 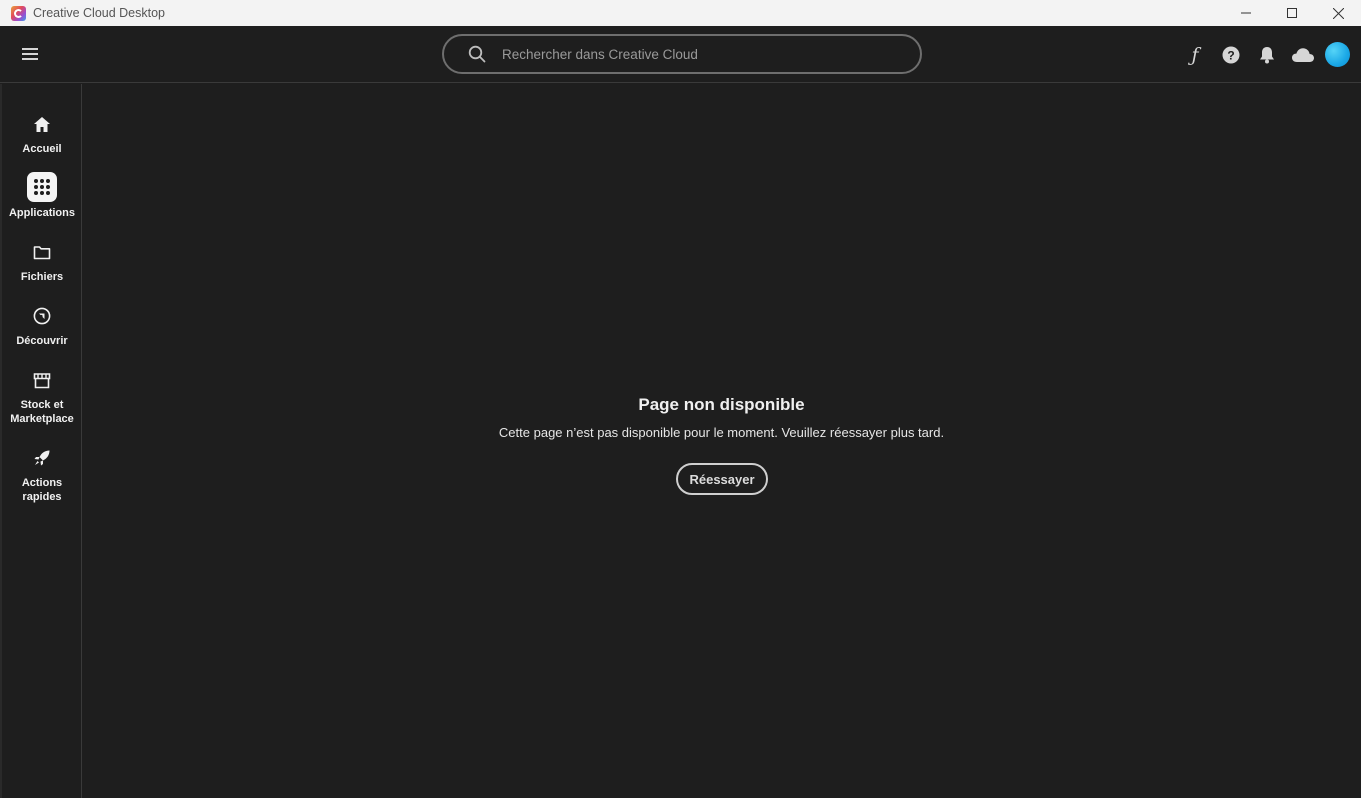 What do you see at coordinates (42, 341) in the screenshot?
I see `sidebar-item-label: Découvrir` at bounding box center [42, 341].